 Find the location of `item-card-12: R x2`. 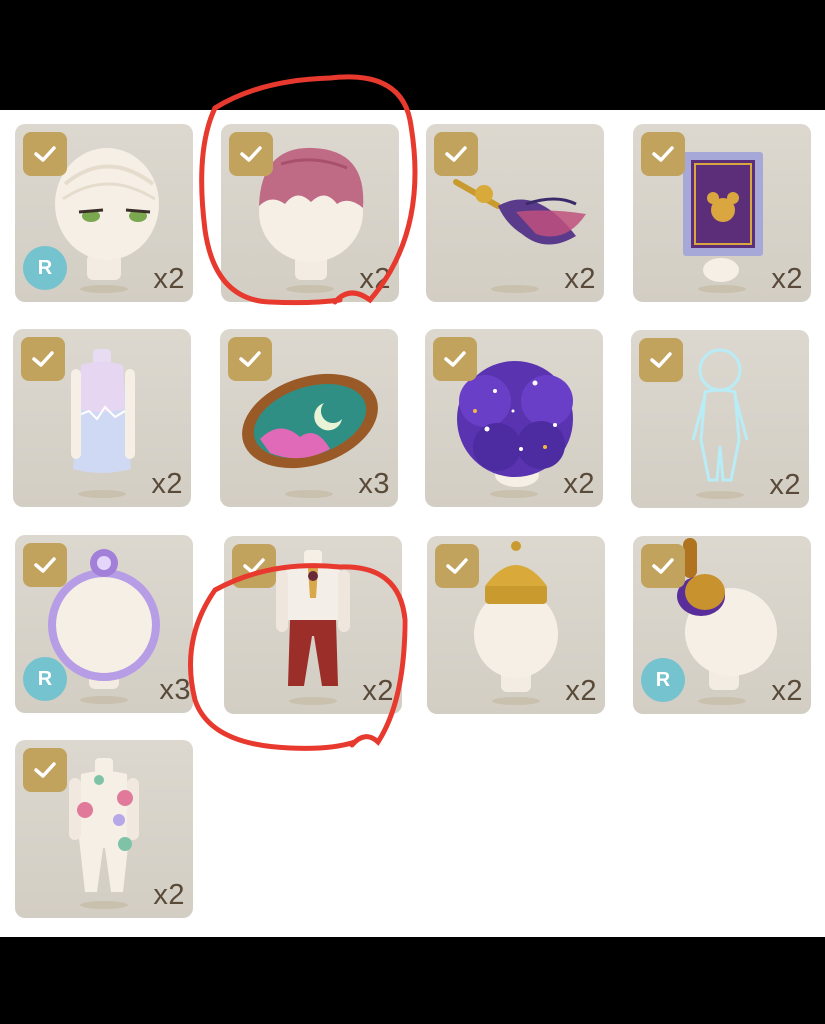

item-card-12: R x2 is located at coordinates (722, 625).